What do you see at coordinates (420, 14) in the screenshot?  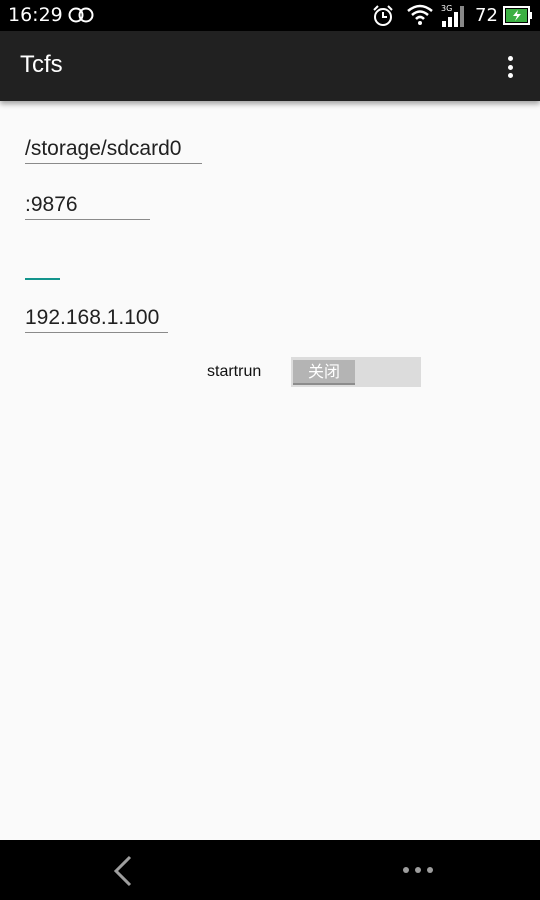 I see `wifi-icon` at bounding box center [420, 14].